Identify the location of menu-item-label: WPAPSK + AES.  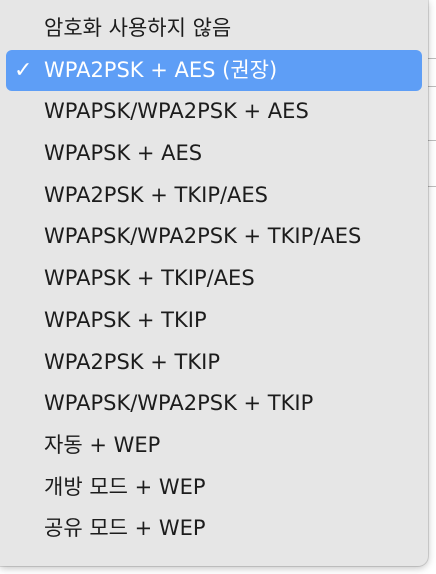
(123, 153).